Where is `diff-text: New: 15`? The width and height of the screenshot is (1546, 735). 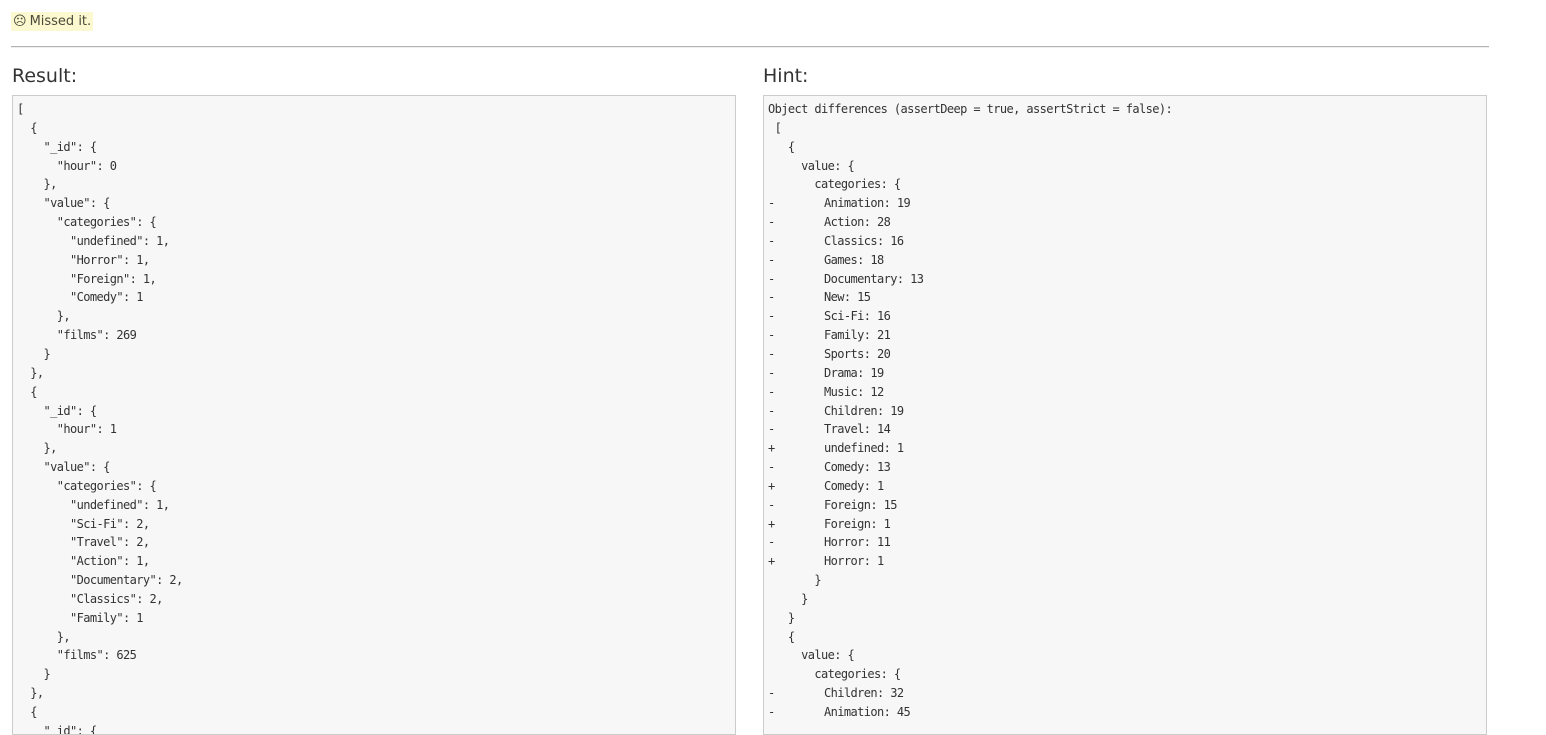 diff-text: New: 15 is located at coordinates (847, 297).